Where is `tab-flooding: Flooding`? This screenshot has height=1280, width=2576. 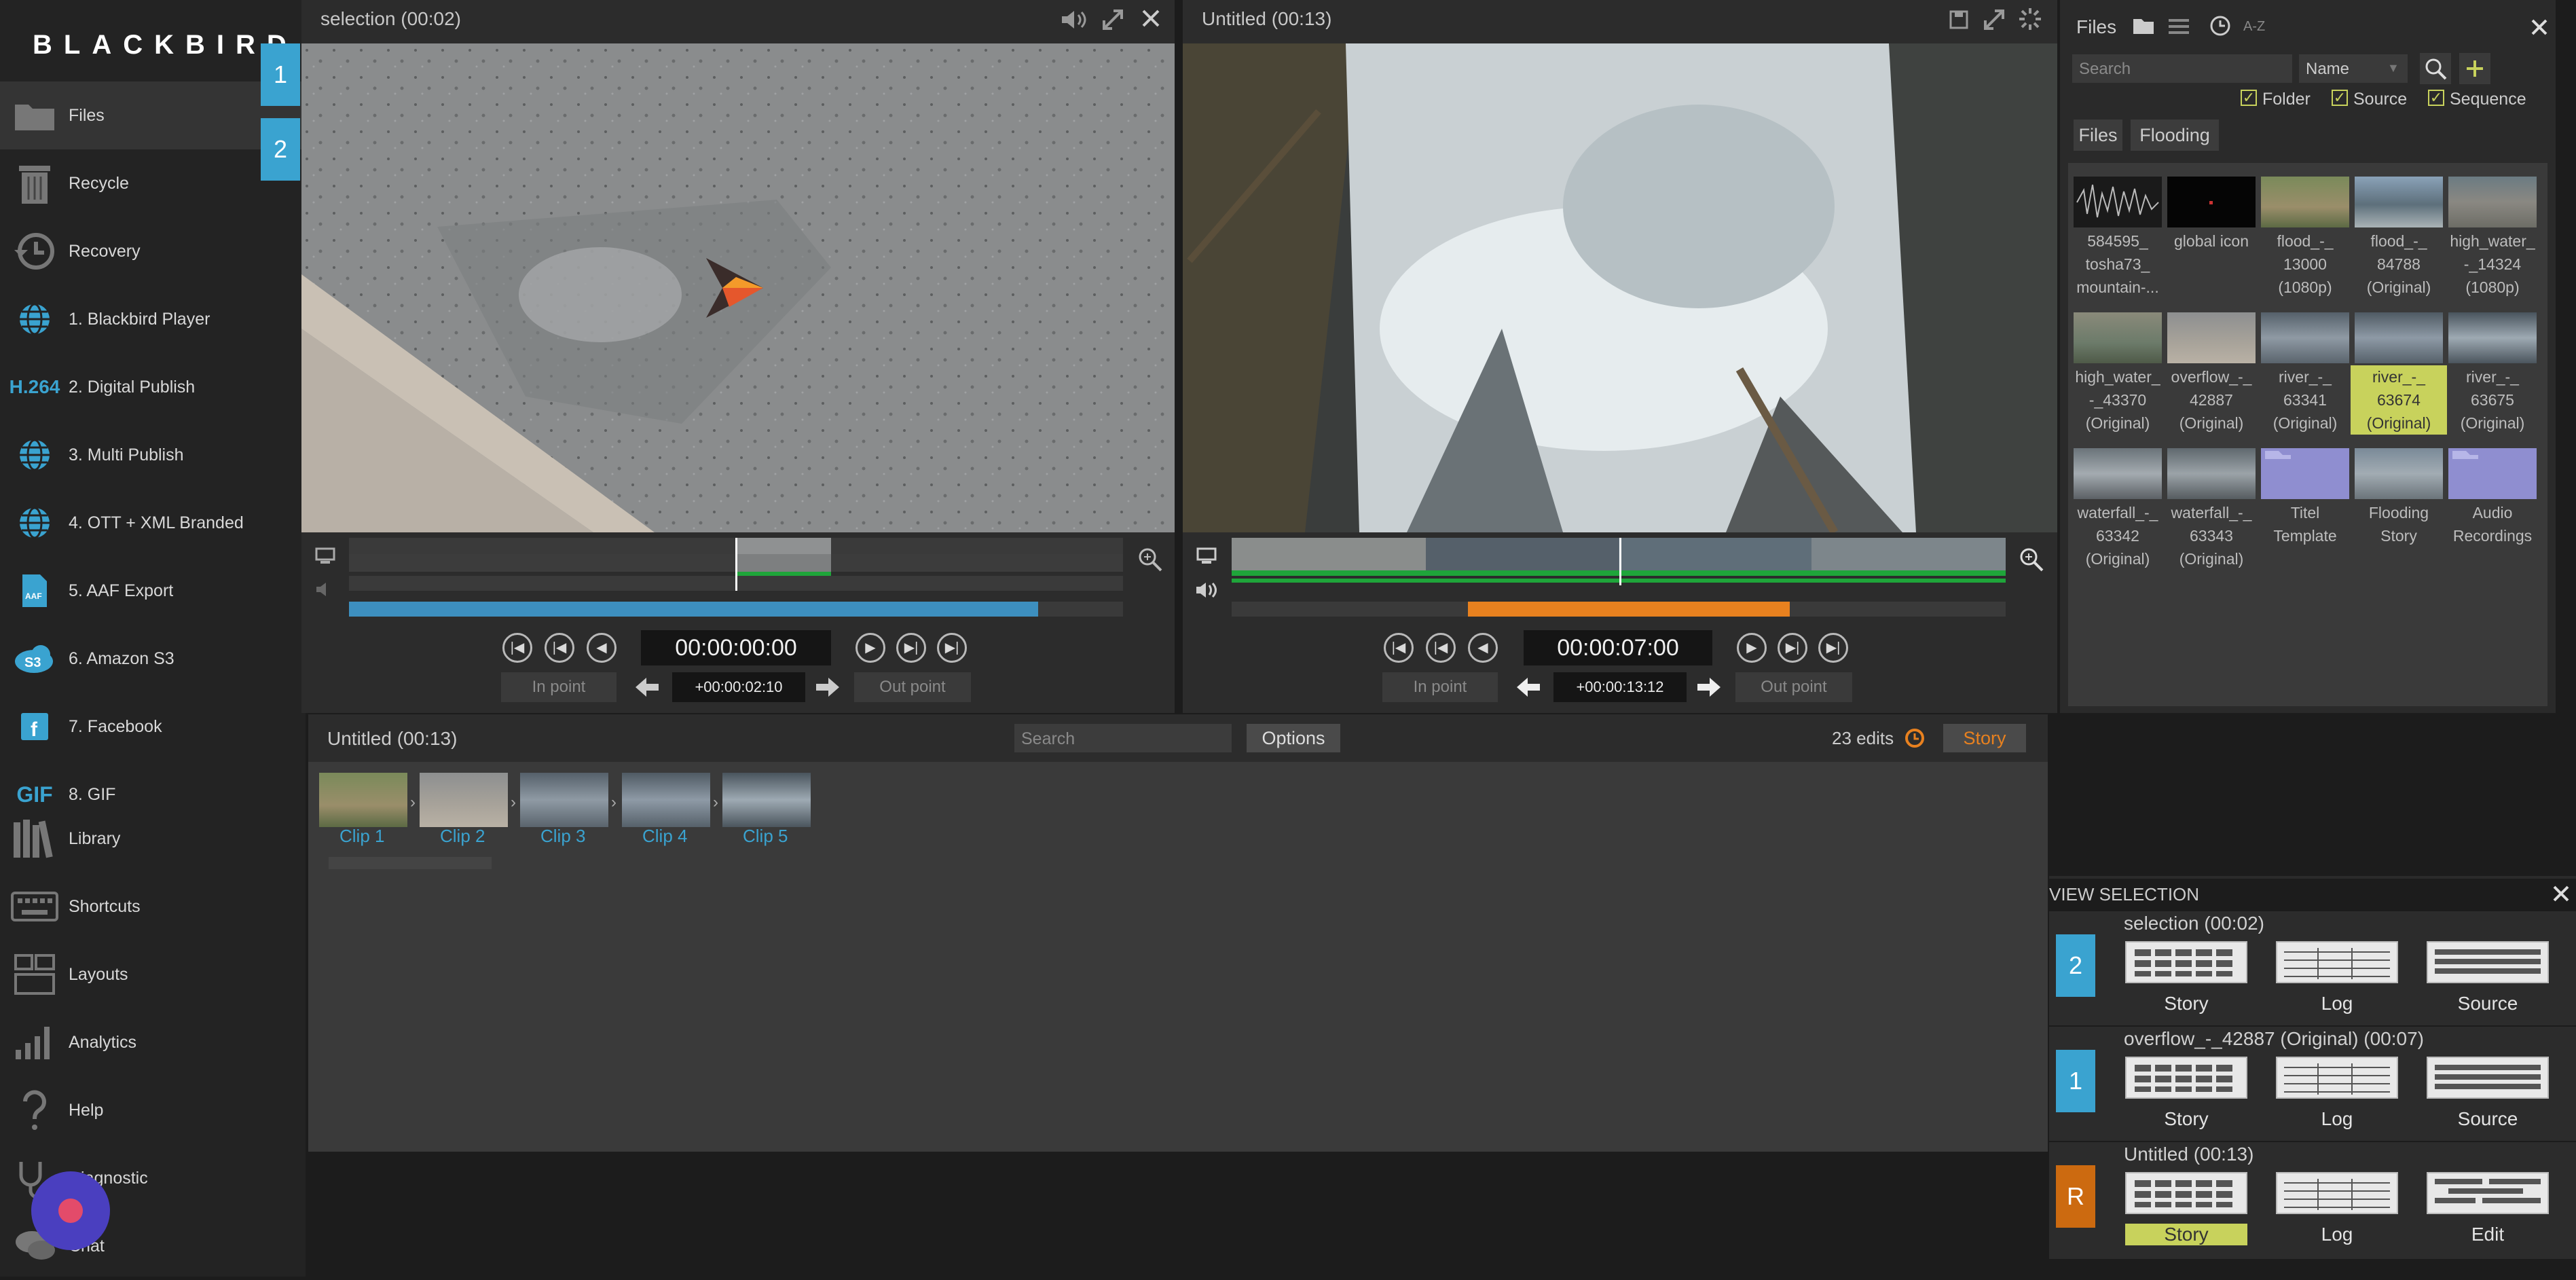
tab-flooding: Flooding is located at coordinates (2175, 135).